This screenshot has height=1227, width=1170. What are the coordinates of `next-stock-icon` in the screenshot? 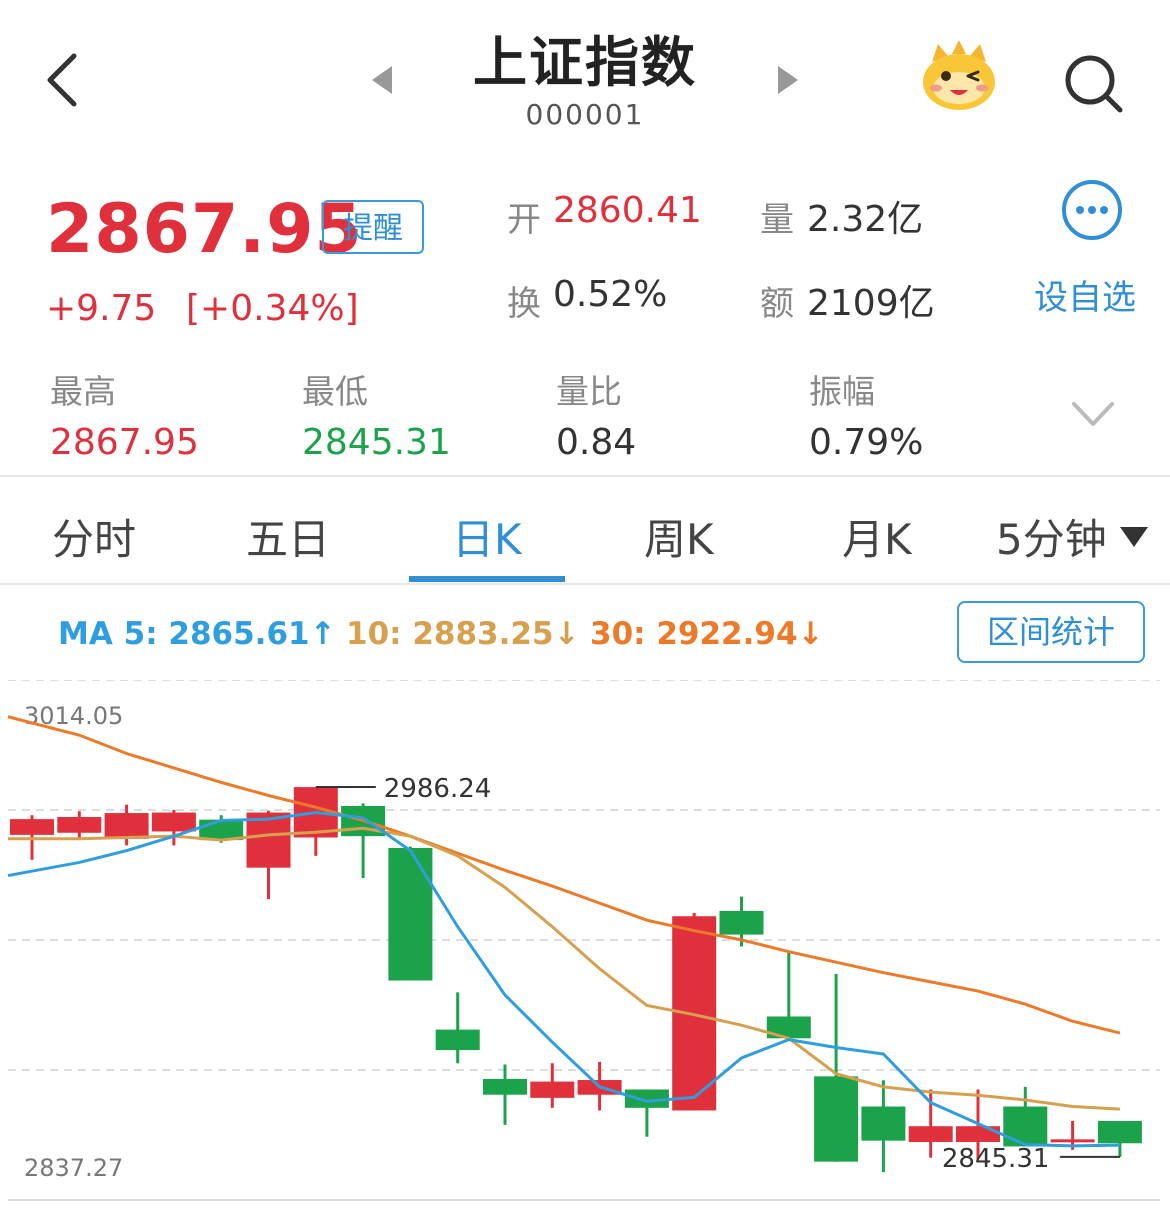 It's located at (787, 80).